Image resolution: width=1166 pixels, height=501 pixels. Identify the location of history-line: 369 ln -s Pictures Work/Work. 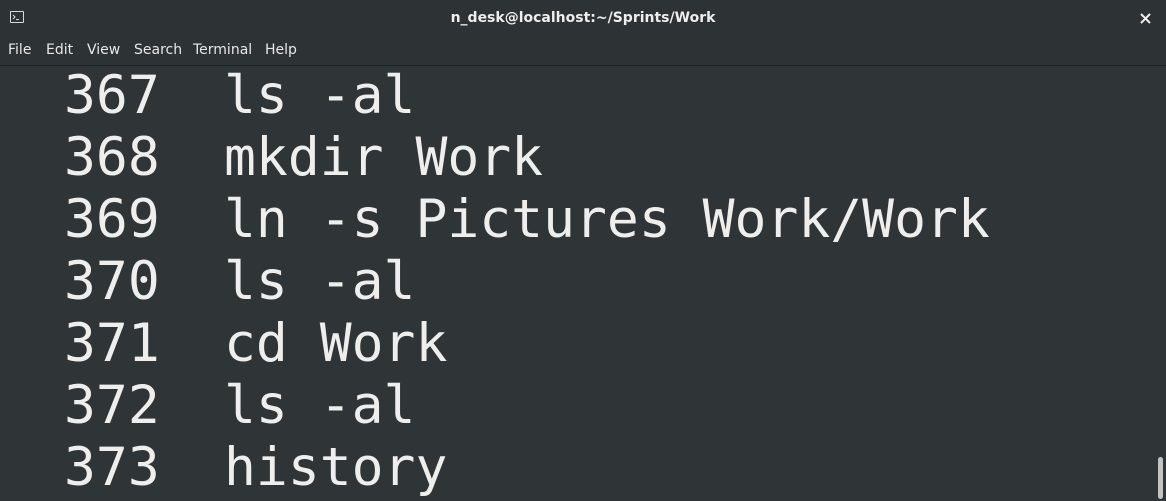
(495, 220).